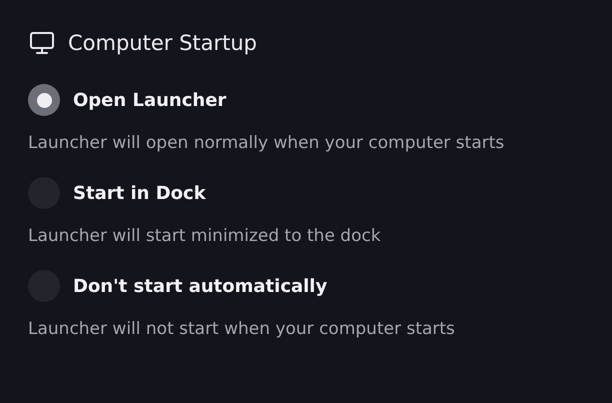  What do you see at coordinates (42, 43) in the screenshot?
I see `monitor-icon` at bounding box center [42, 43].